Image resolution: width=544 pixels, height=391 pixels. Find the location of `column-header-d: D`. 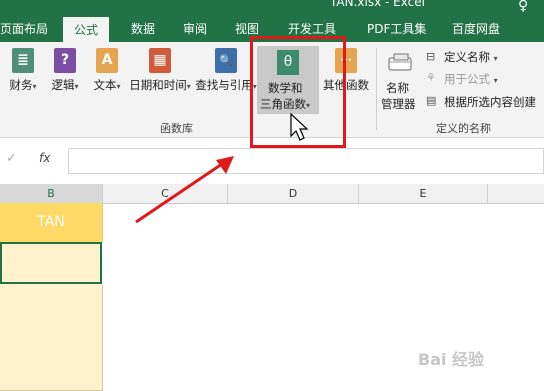

column-header-d: D is located at coordinates (293, 193).